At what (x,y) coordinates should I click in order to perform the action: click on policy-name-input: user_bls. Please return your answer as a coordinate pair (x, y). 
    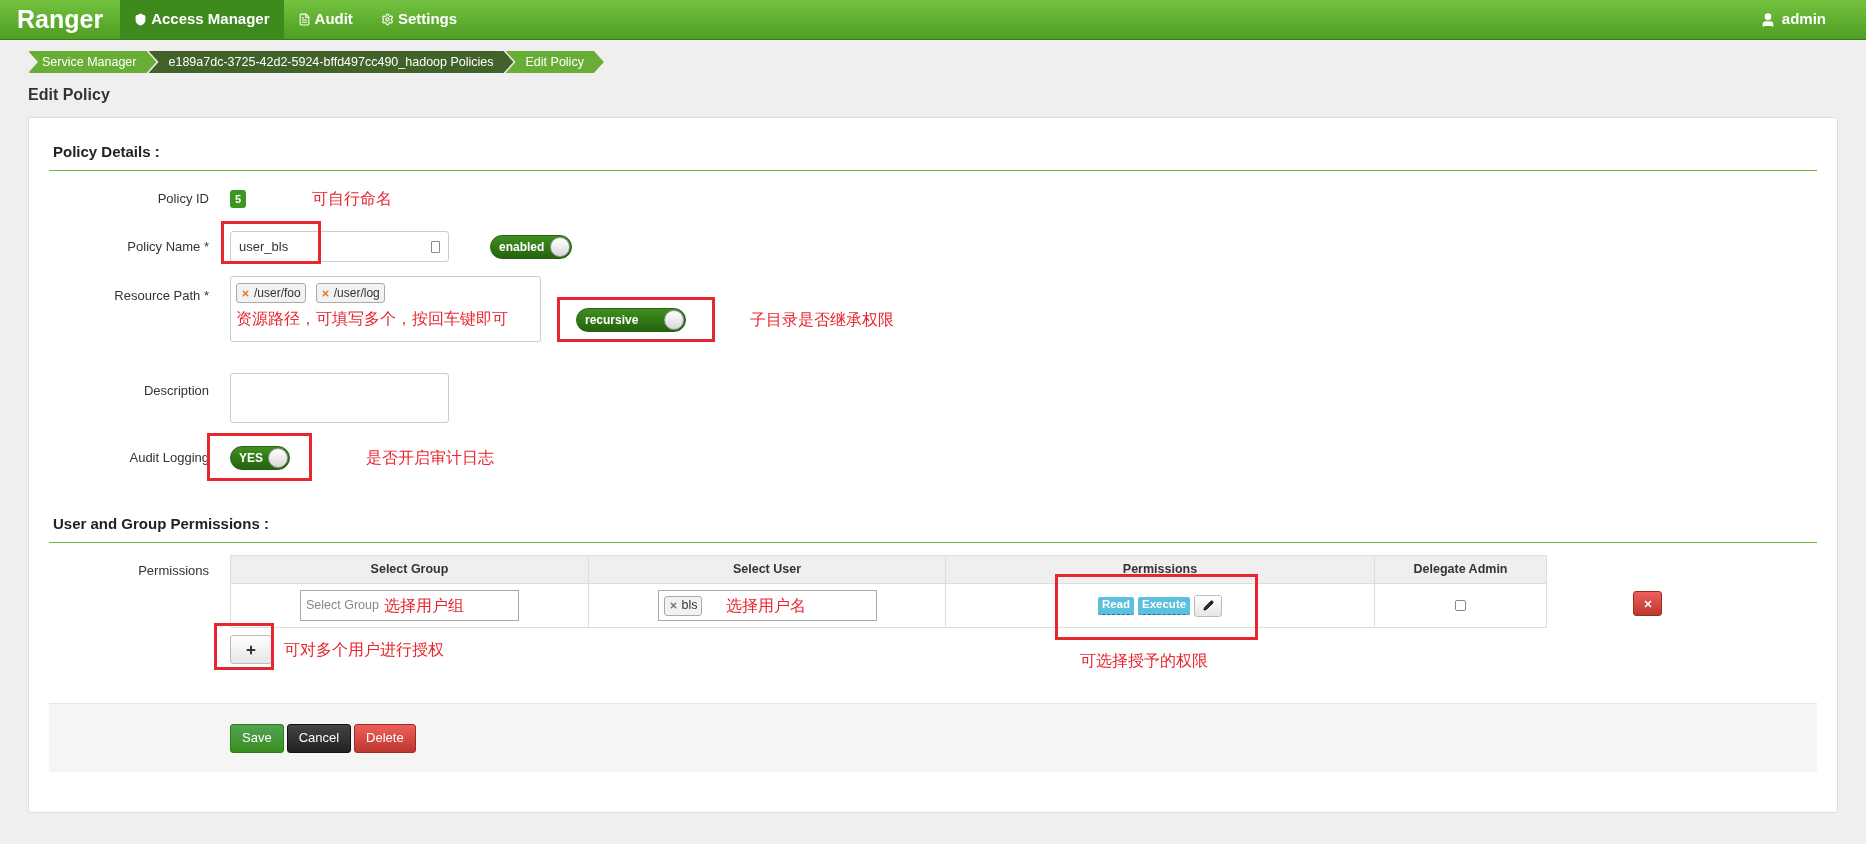
    Looking at the image, I should click on (339, 246).